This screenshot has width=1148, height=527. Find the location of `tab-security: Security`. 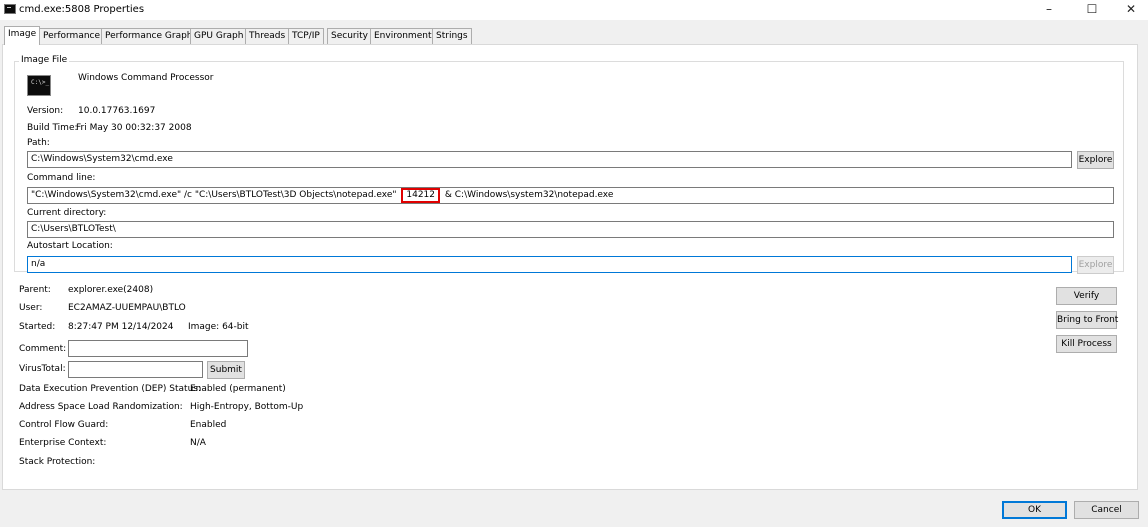

tab-security: Security is located at coordinates (349, 36).